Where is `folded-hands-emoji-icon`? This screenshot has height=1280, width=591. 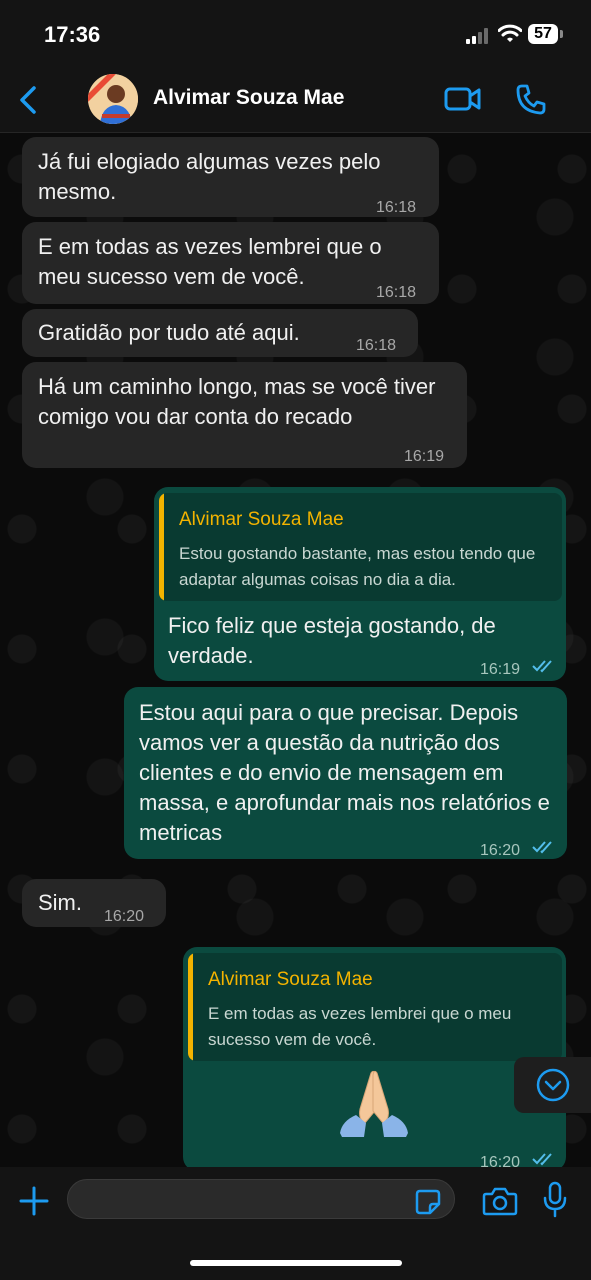 folded-hands-emoji-icon is located at coordinates (374, 1103).